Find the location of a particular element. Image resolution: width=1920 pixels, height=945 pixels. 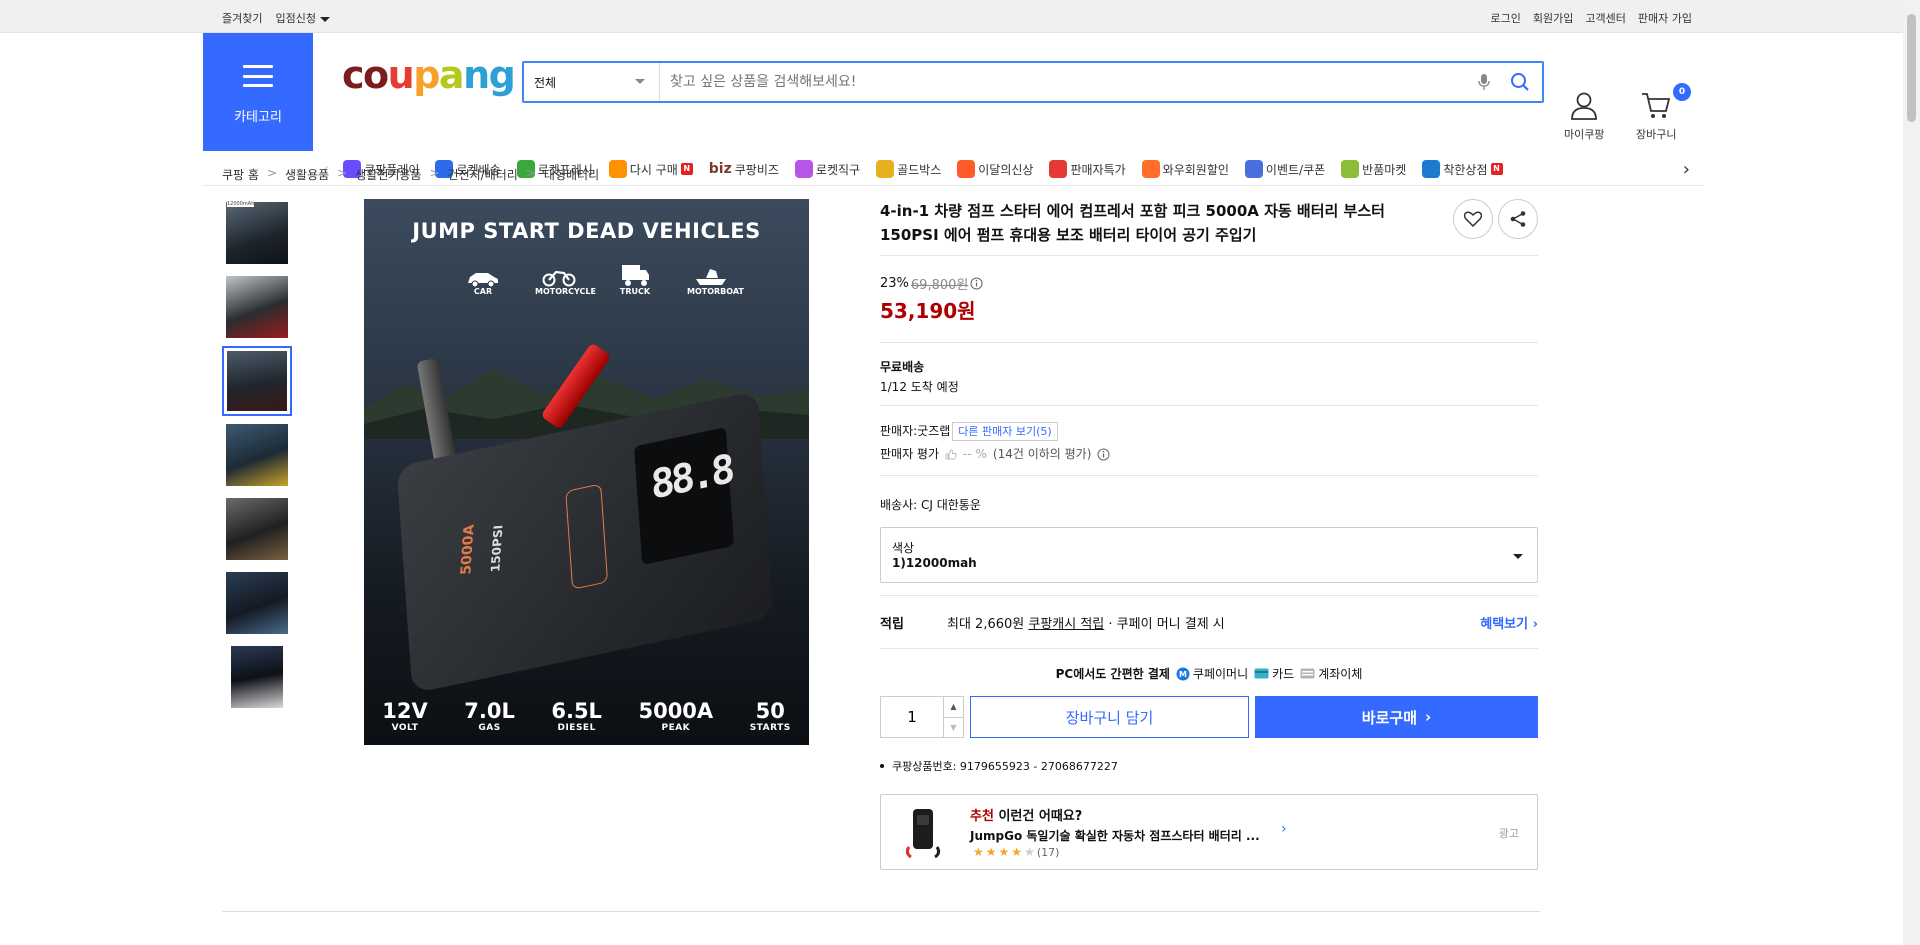

category-label: 카테고리 is located at coordinates (258, 117).